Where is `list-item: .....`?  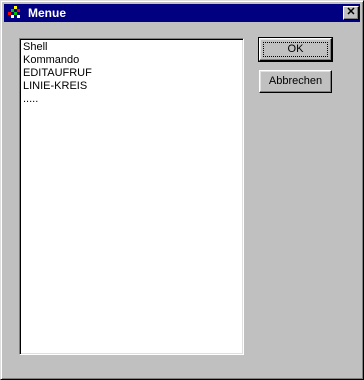
list-item: ..... is located at coordinates (131, 99).